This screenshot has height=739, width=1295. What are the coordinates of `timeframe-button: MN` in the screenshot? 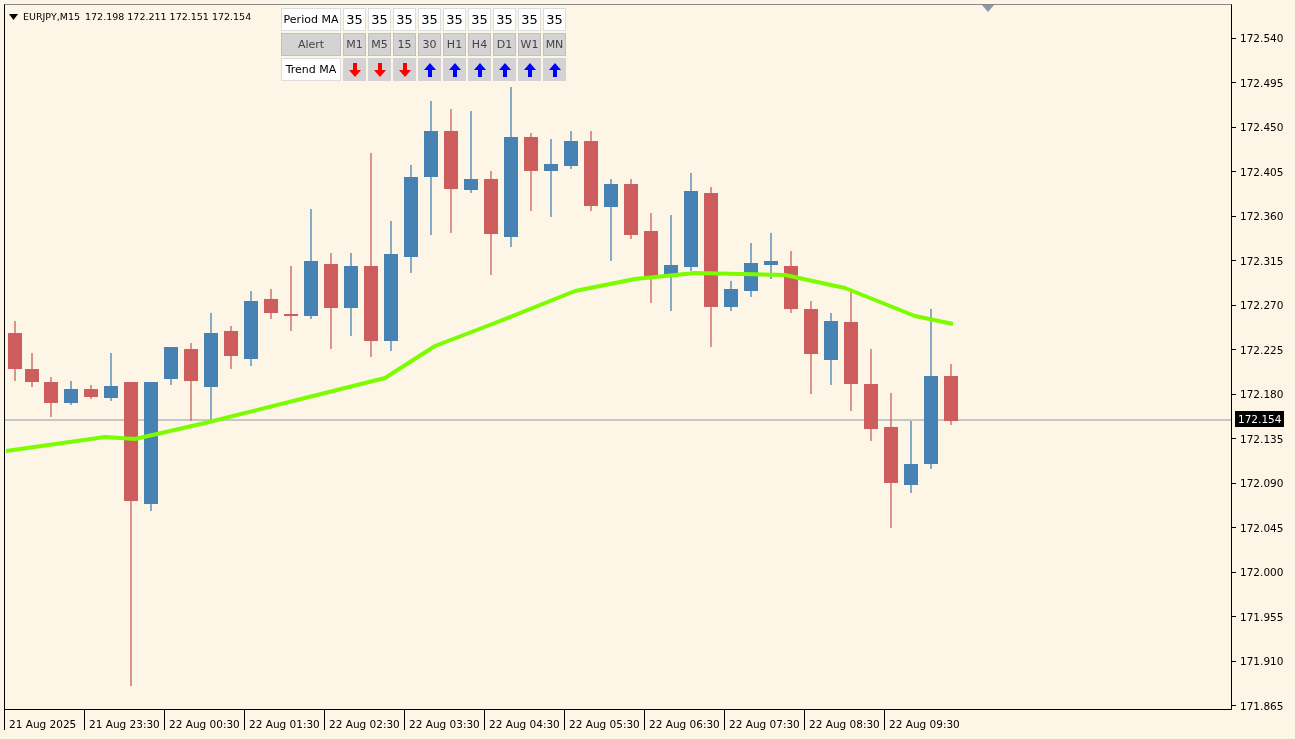 It's located at (554, 44).